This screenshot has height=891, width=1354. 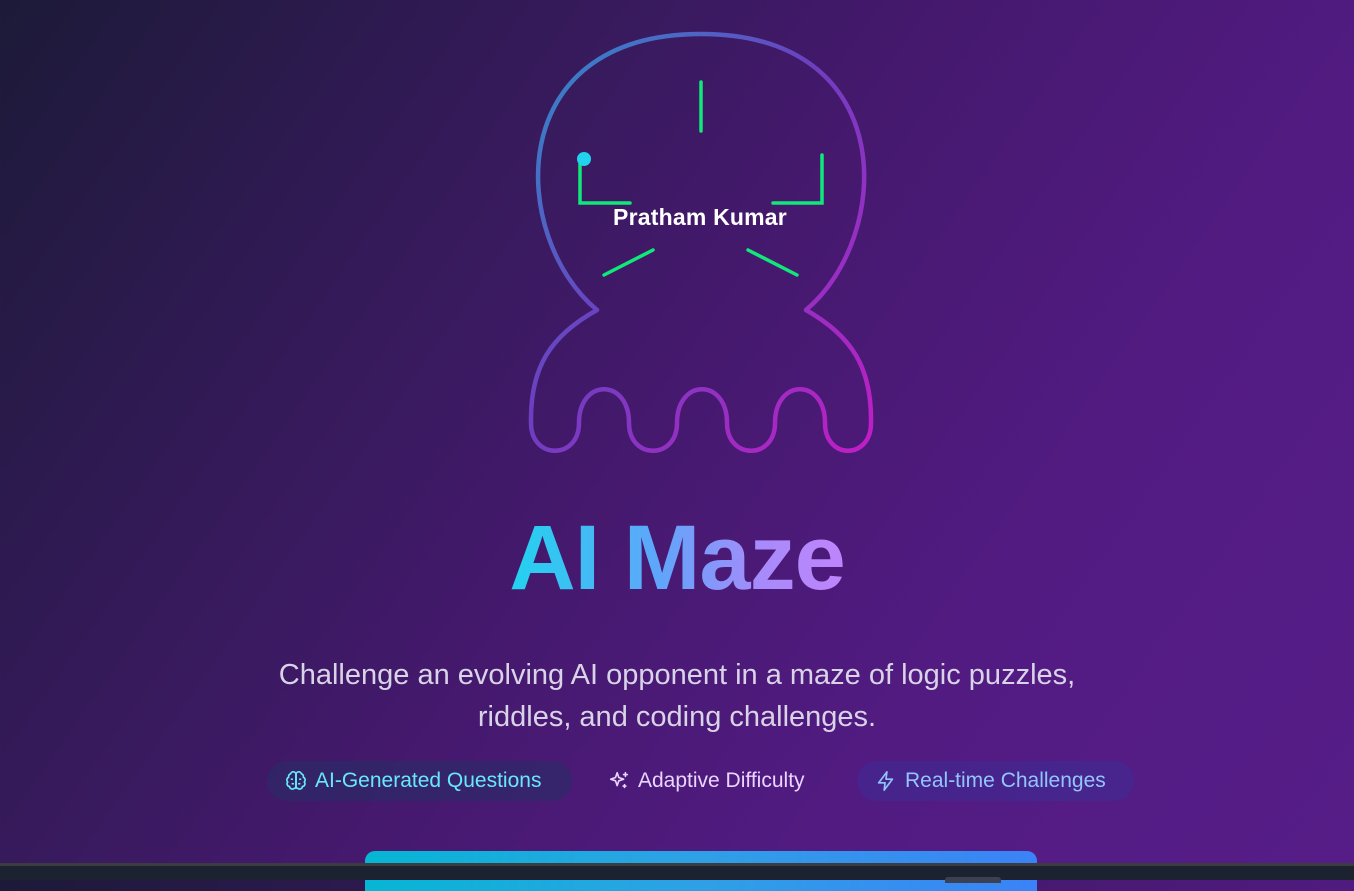 I want to click on taskbar-app-indicator, so click(x=973, y=880).